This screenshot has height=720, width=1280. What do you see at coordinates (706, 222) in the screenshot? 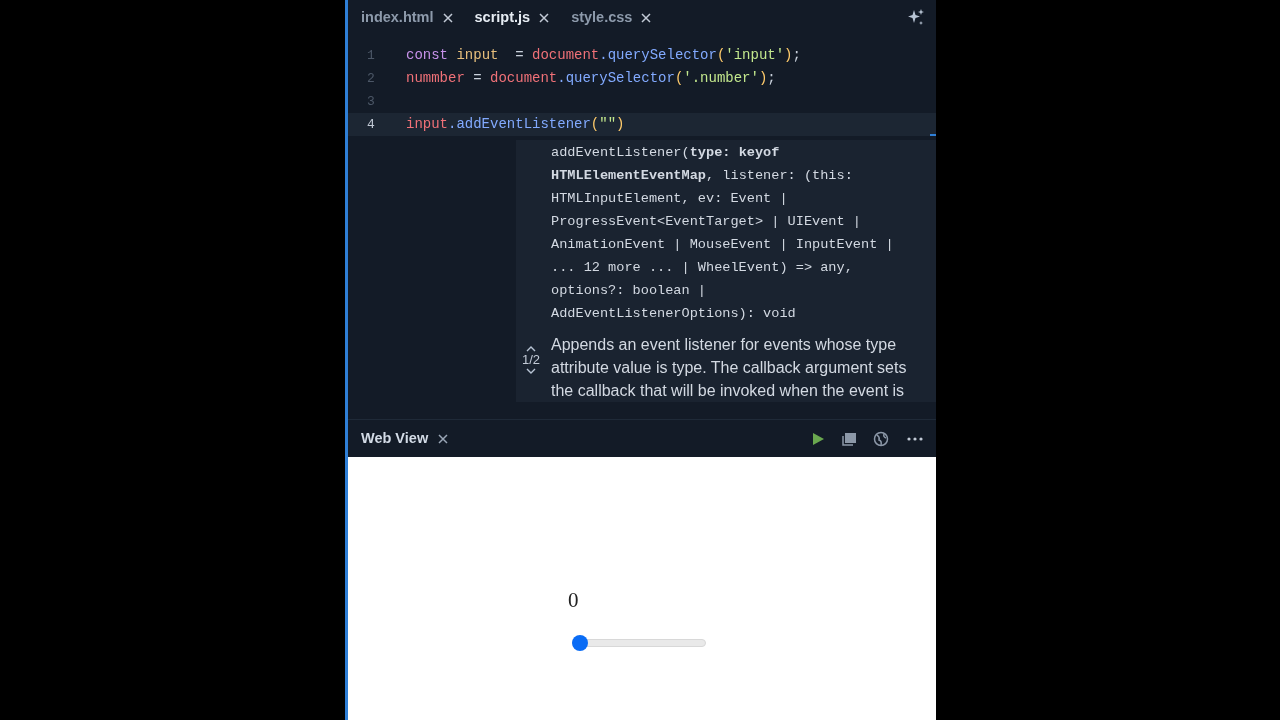
I see `signature-line: ProgressEvent<EventTarget> | UIEvent |` at bounding box center [706, 222].